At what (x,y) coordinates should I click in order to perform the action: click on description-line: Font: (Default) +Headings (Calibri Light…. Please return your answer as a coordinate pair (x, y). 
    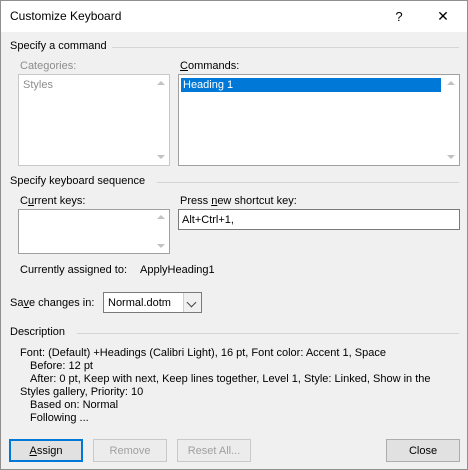
    Looking at the image, I should click on (203, 353).